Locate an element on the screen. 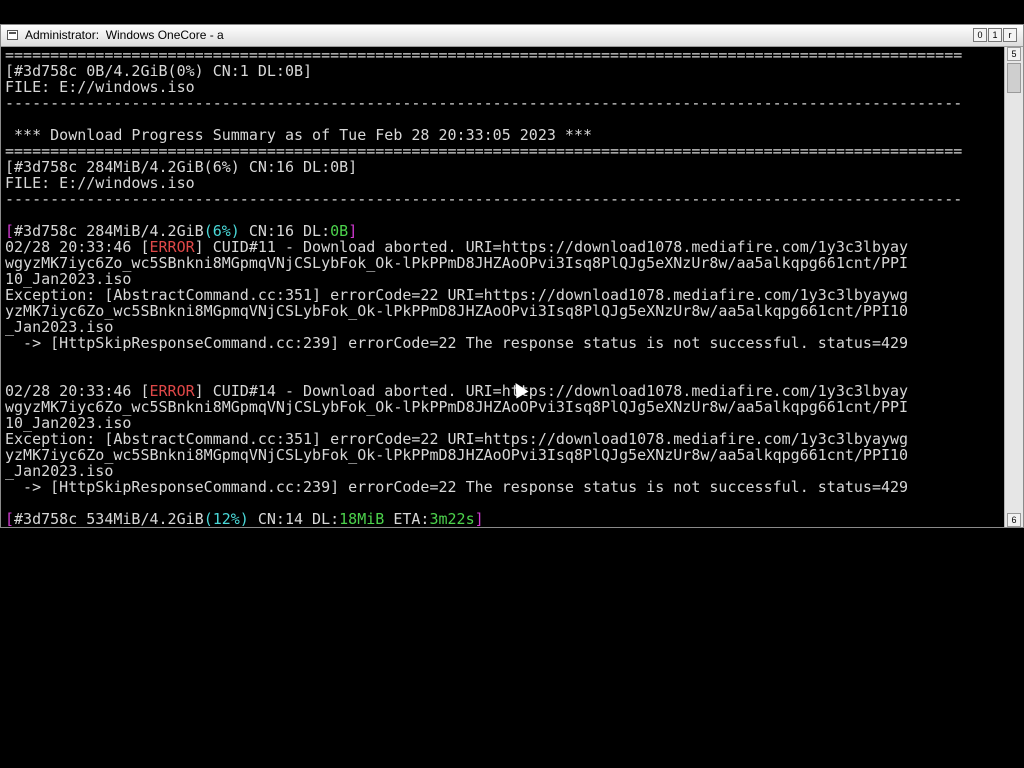  window-controls: 0 1 r is located at coordinates (995, 35).